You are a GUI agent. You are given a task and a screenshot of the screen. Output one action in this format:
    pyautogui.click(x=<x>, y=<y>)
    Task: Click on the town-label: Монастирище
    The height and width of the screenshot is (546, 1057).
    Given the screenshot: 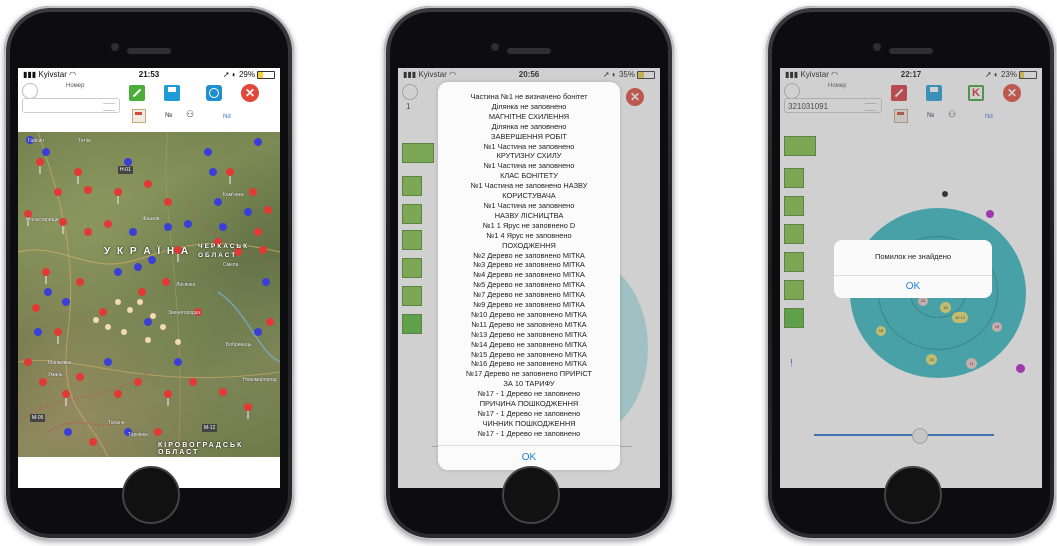 What is the action you would take?
    pyautogui.click(x=42, y=220)
    